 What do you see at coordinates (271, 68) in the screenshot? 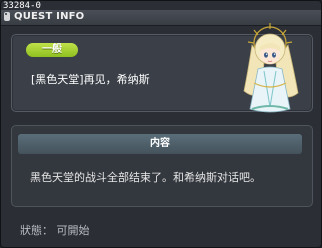
I see `npc-portrait-icon` at bounding box center [271, 68].